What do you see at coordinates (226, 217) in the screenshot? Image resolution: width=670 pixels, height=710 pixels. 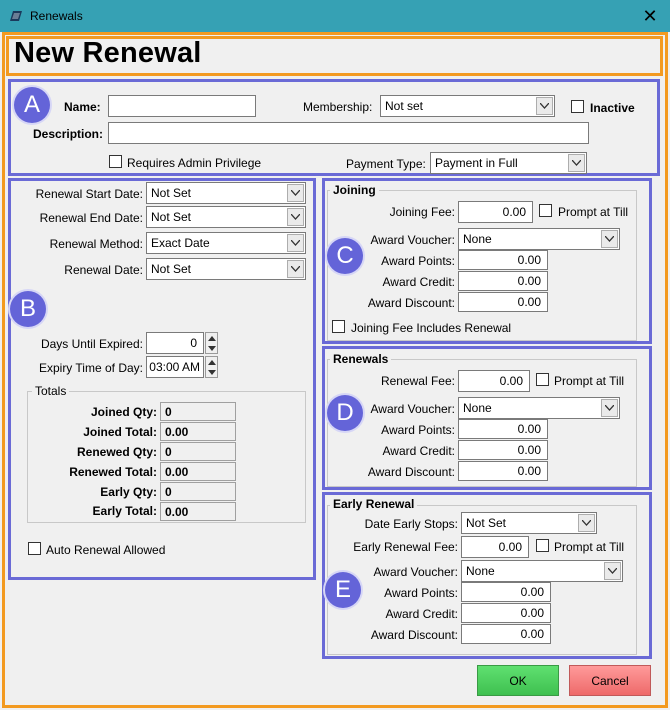 I see `renewal-end-select: Not Set` at bounding box center [226, 217].